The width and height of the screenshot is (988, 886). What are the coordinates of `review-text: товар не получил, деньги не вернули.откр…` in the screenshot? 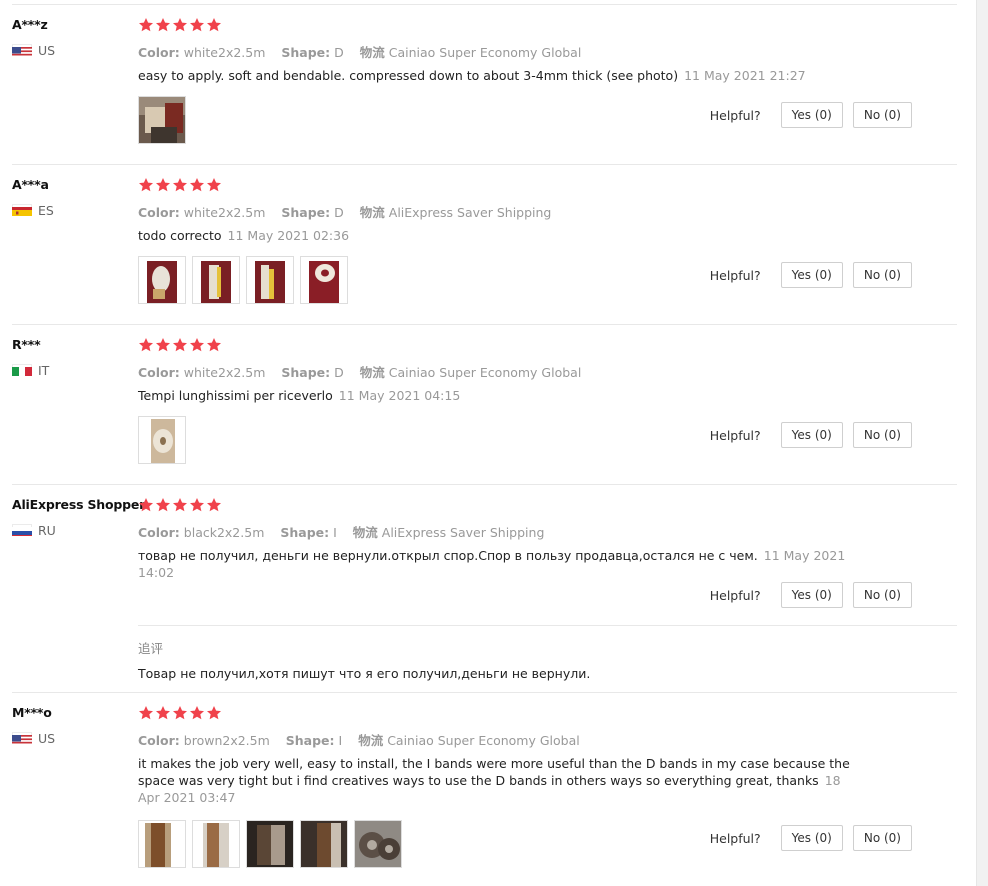 It's located at (448, 555).